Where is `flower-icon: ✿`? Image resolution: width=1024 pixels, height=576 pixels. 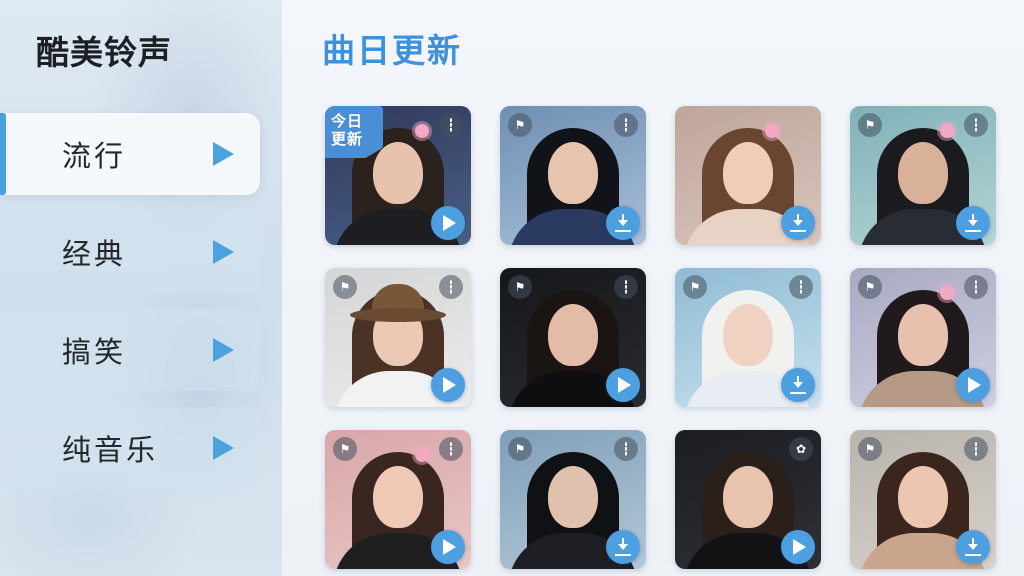 flower-icon: ✿ is located at coordinates (801, 449).